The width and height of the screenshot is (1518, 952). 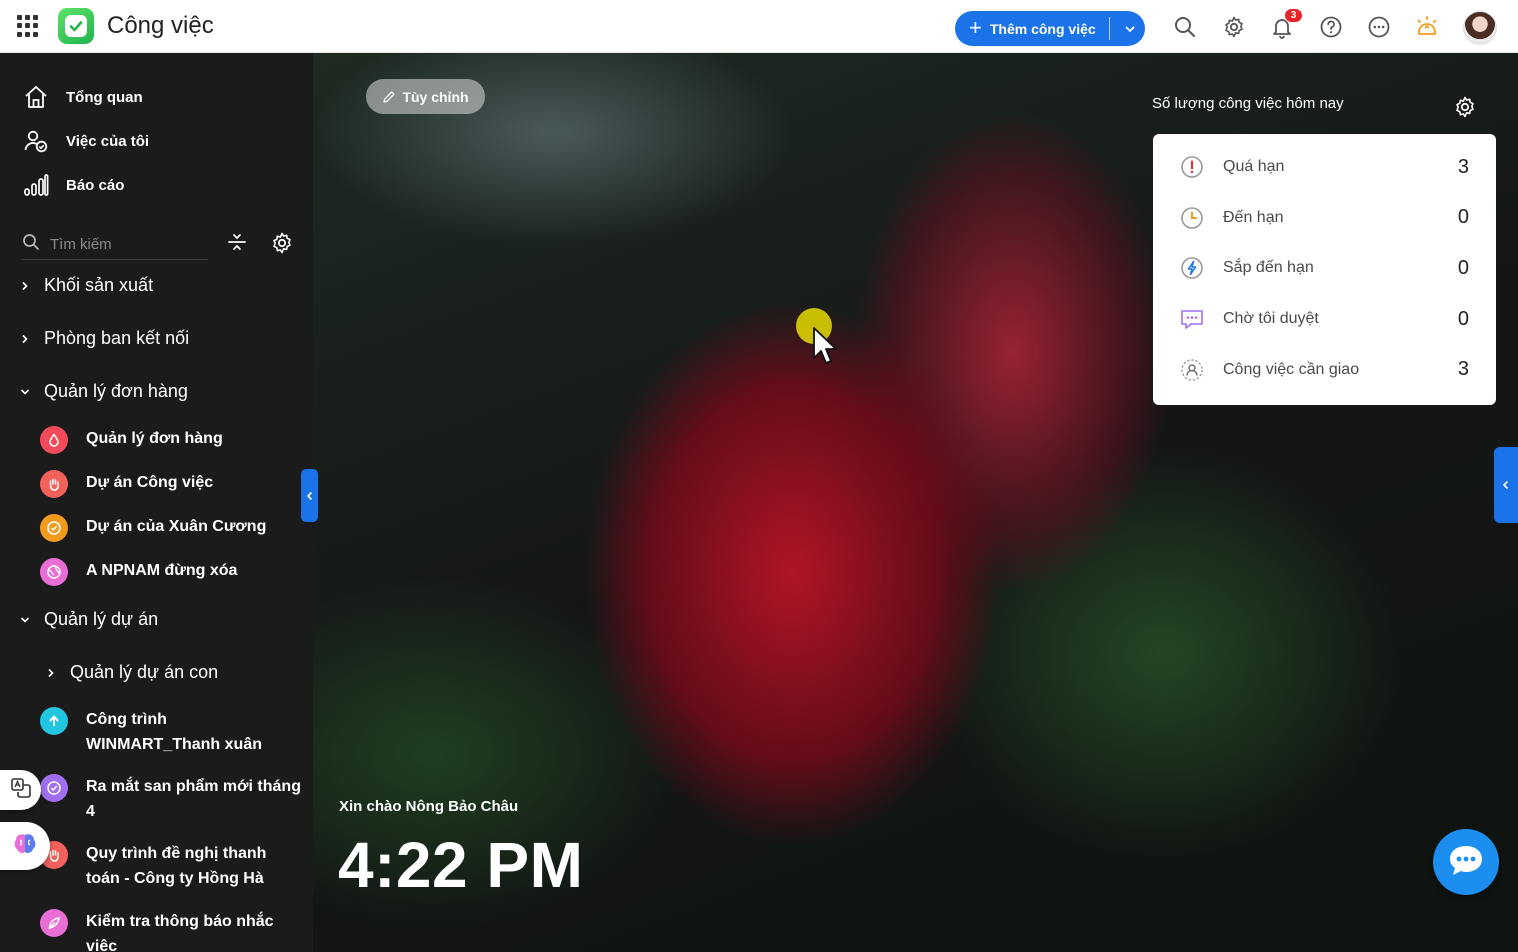 I want to click on app-grid-icon, so click(x=28, y=26).